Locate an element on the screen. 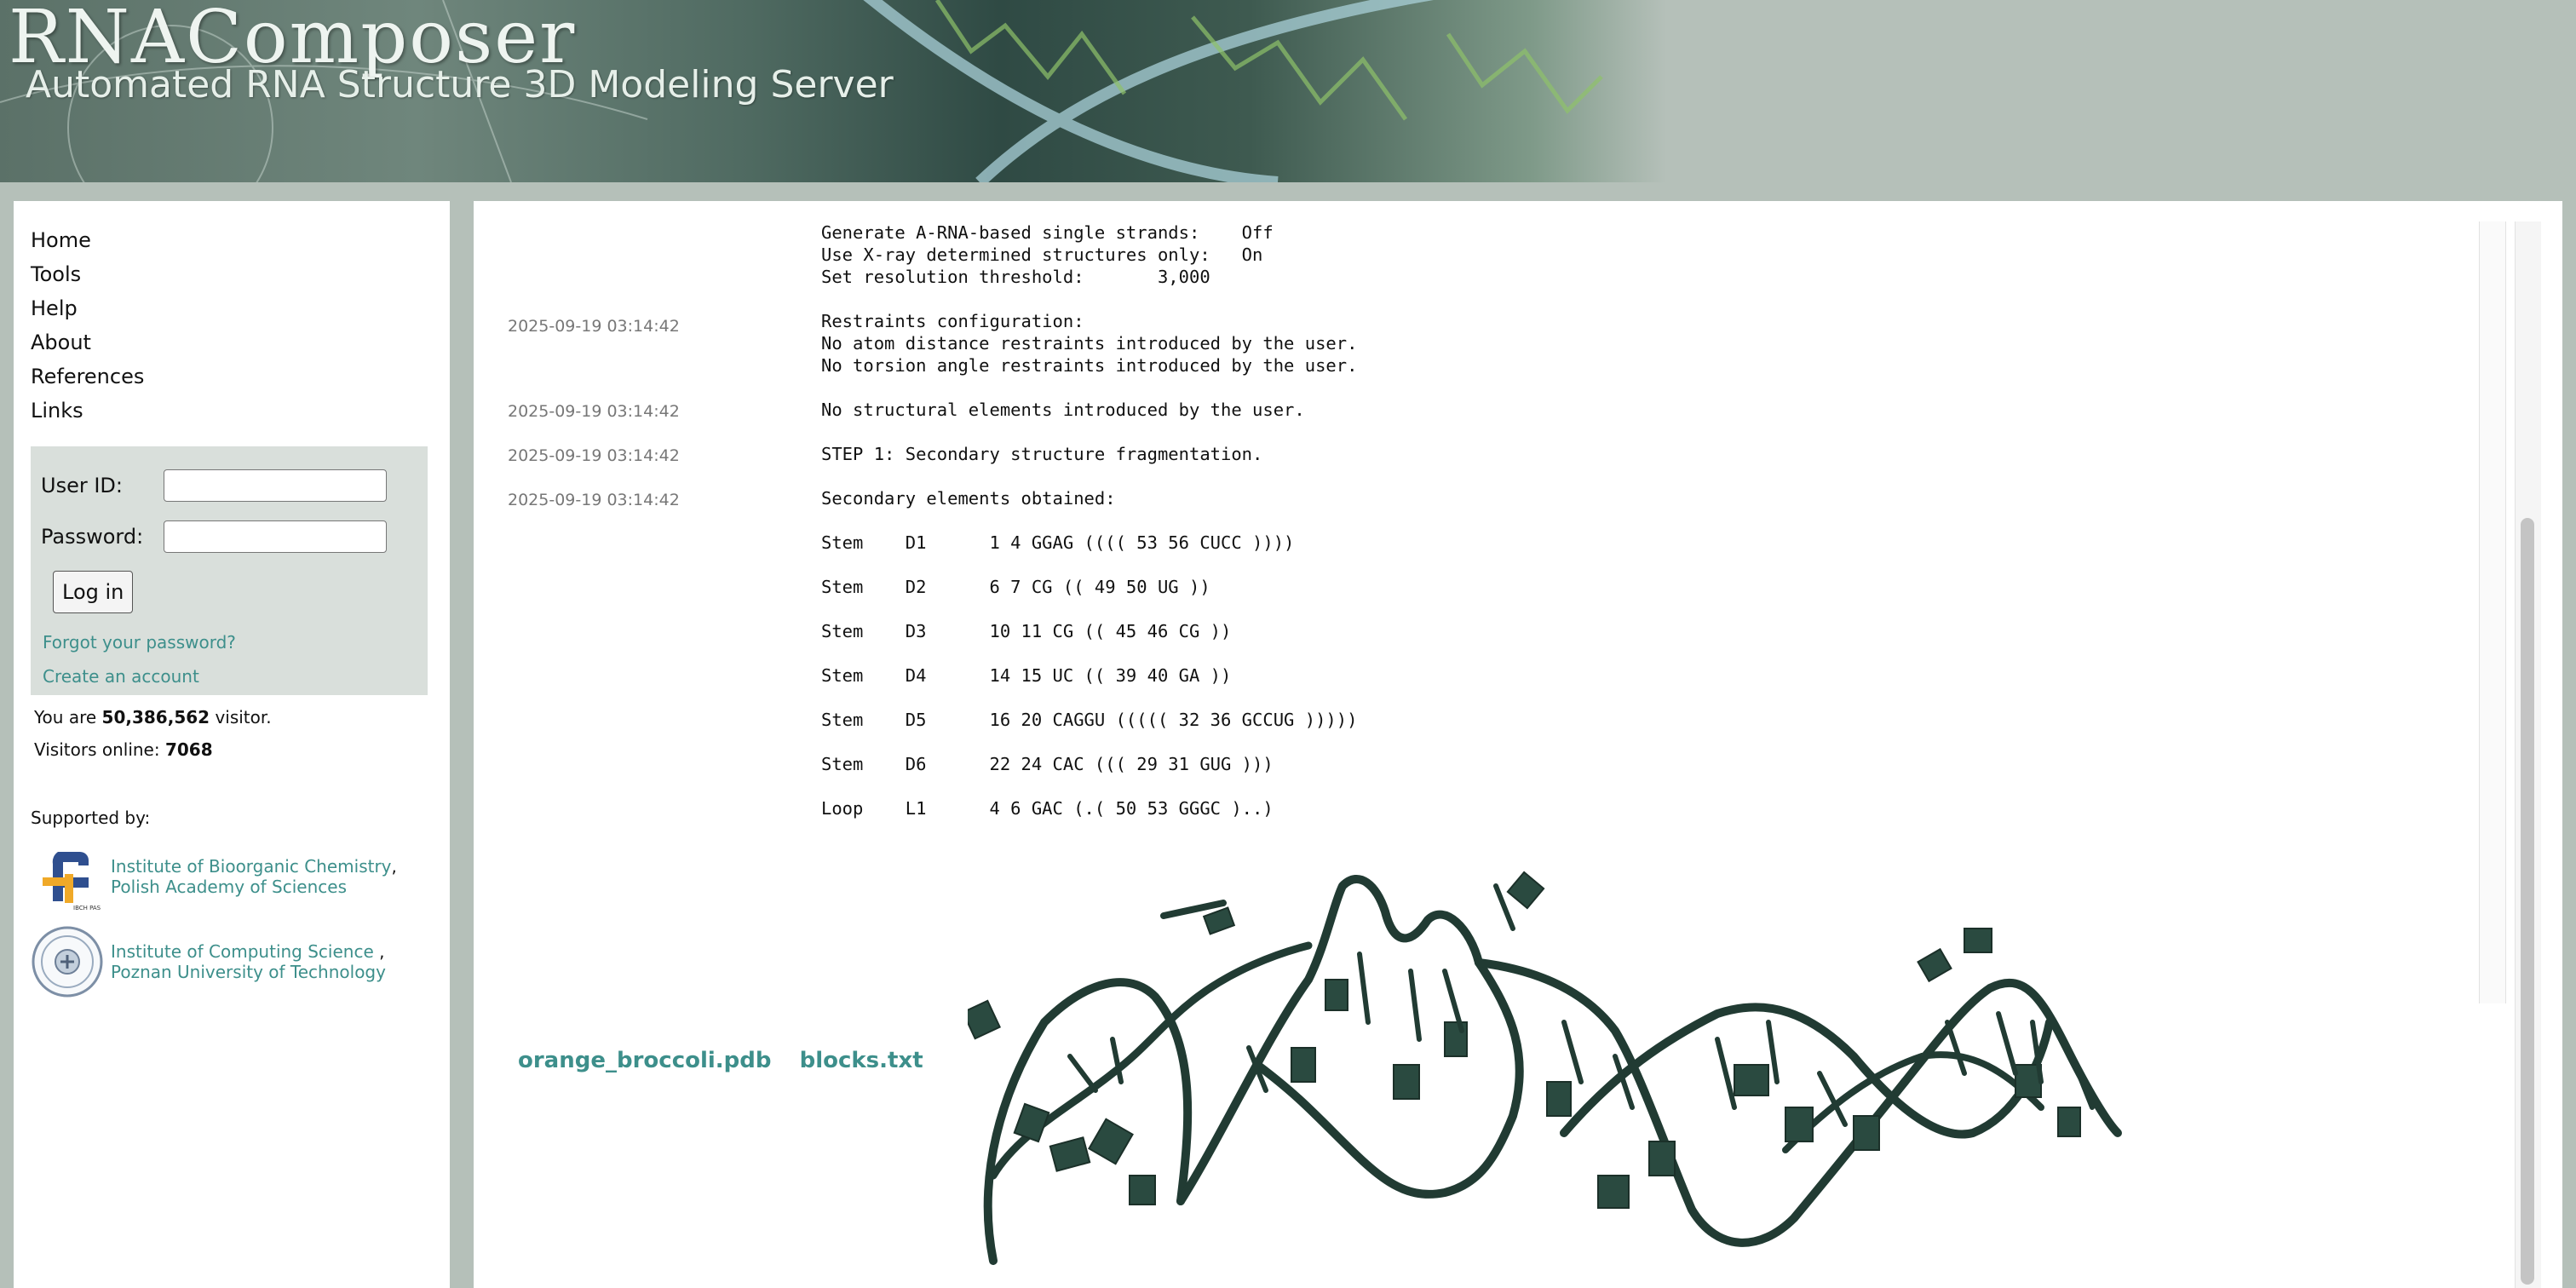 The width and height of the screenshot is (2576, 1288). create-account-link: Create an account is located at coordinates (229, 676).